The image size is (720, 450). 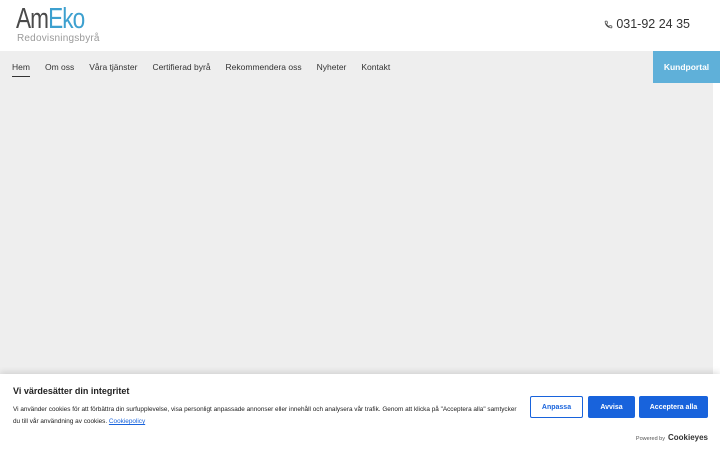 I want to click on nav-item-hem: Hem, so click(x=21, y=69).